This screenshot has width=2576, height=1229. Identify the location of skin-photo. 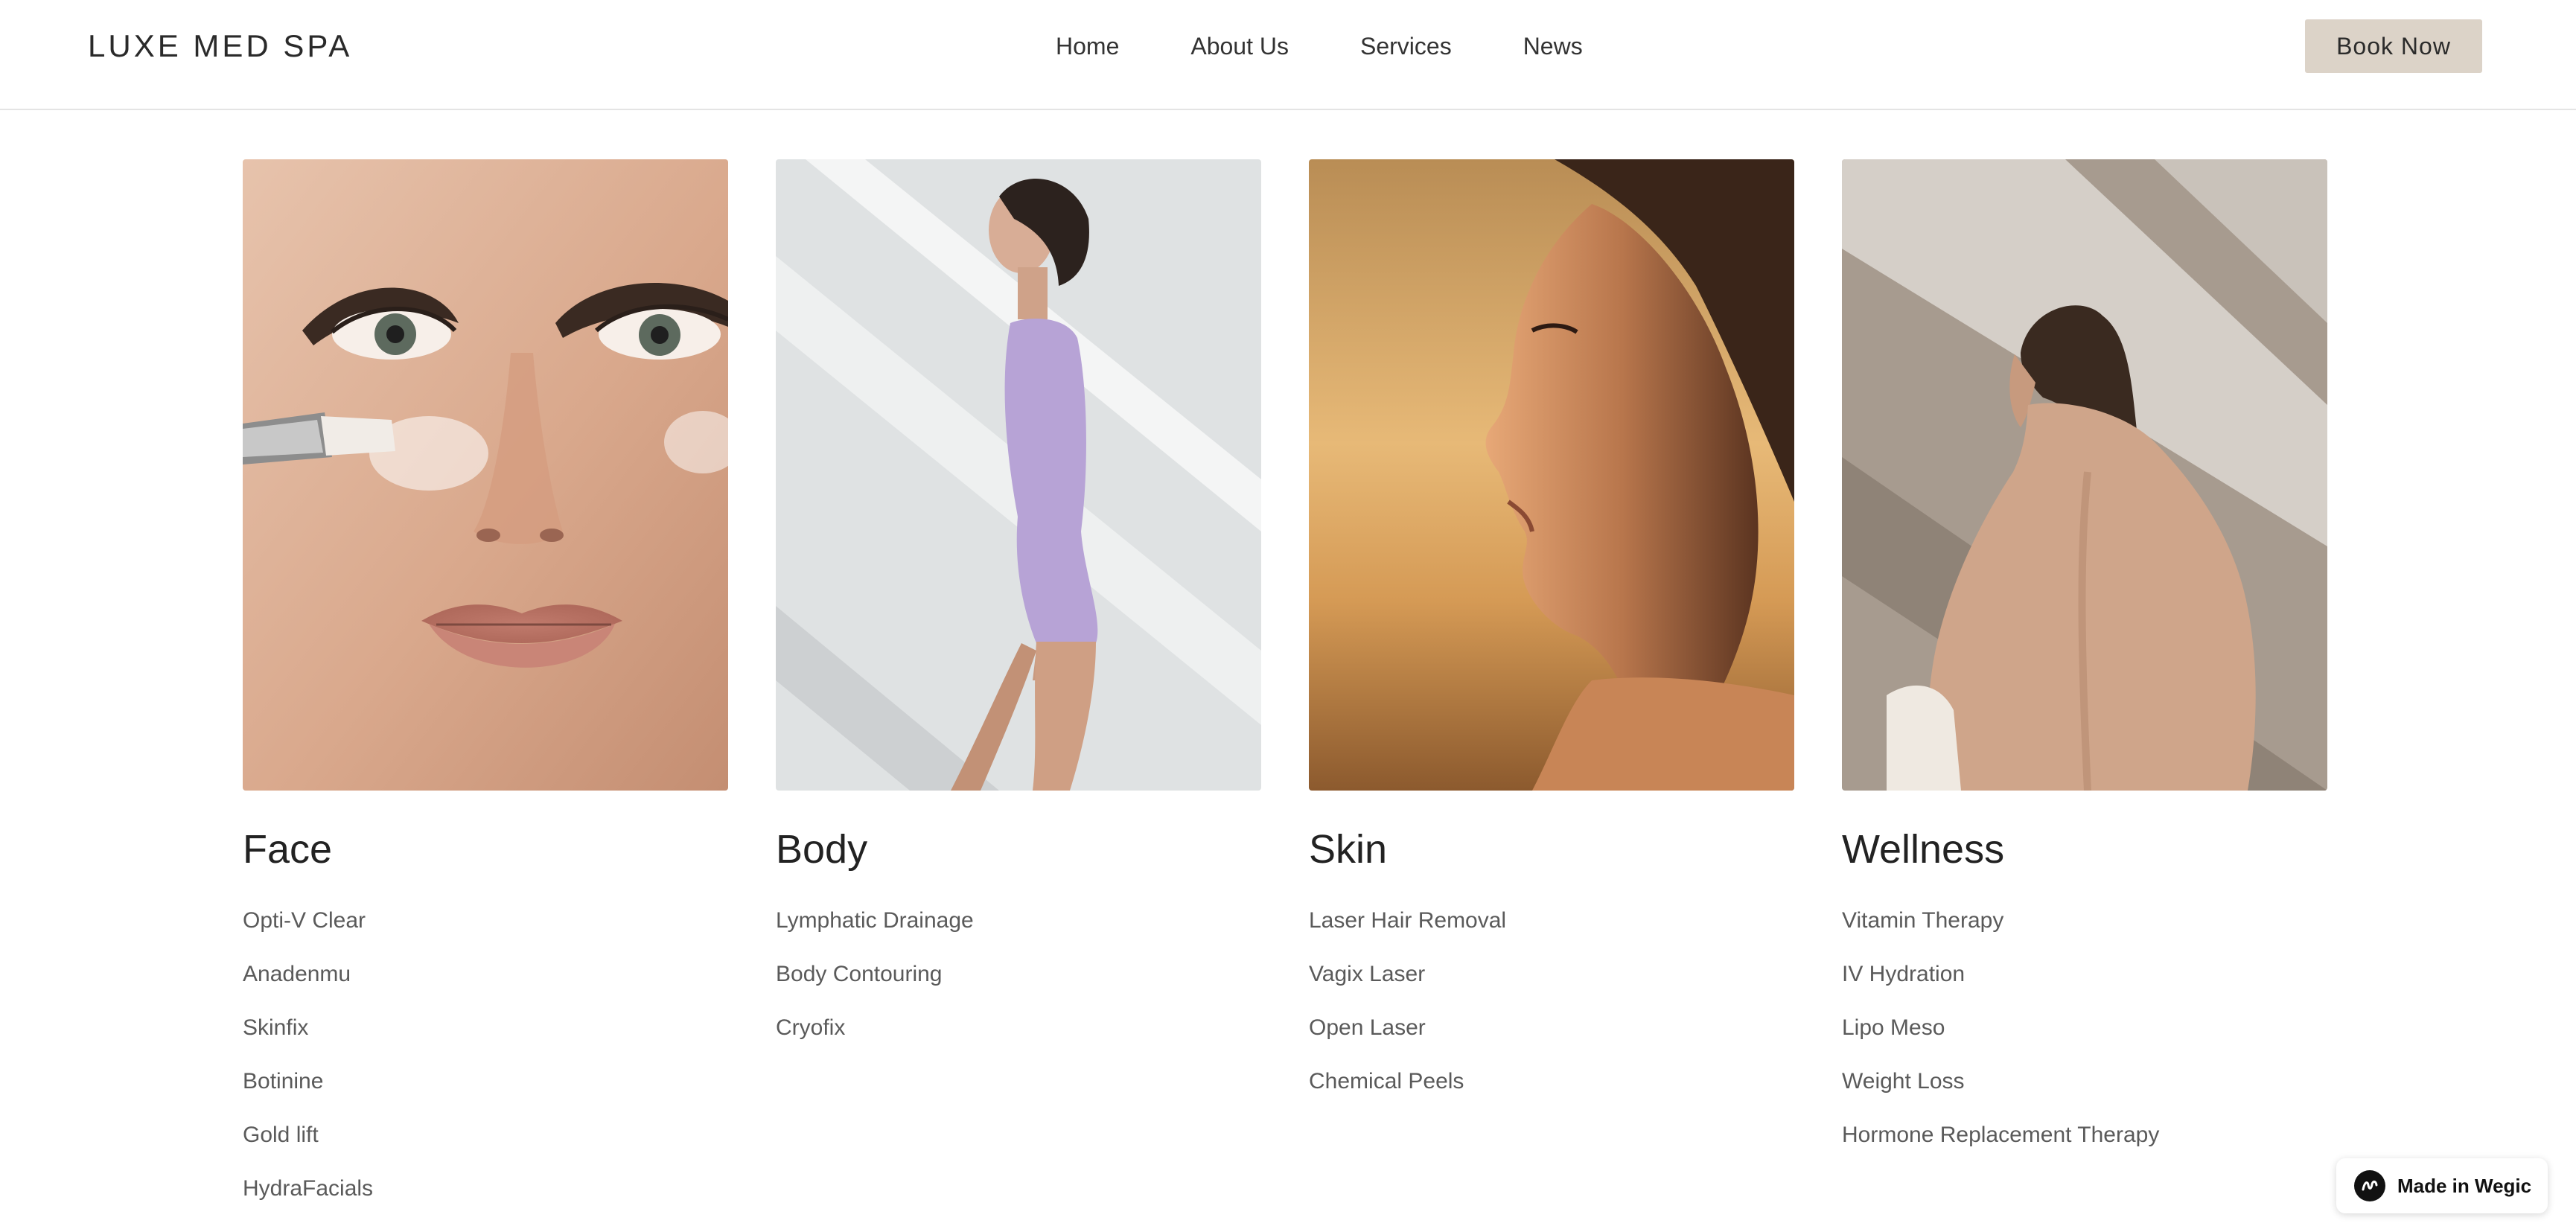
(1551, 475).